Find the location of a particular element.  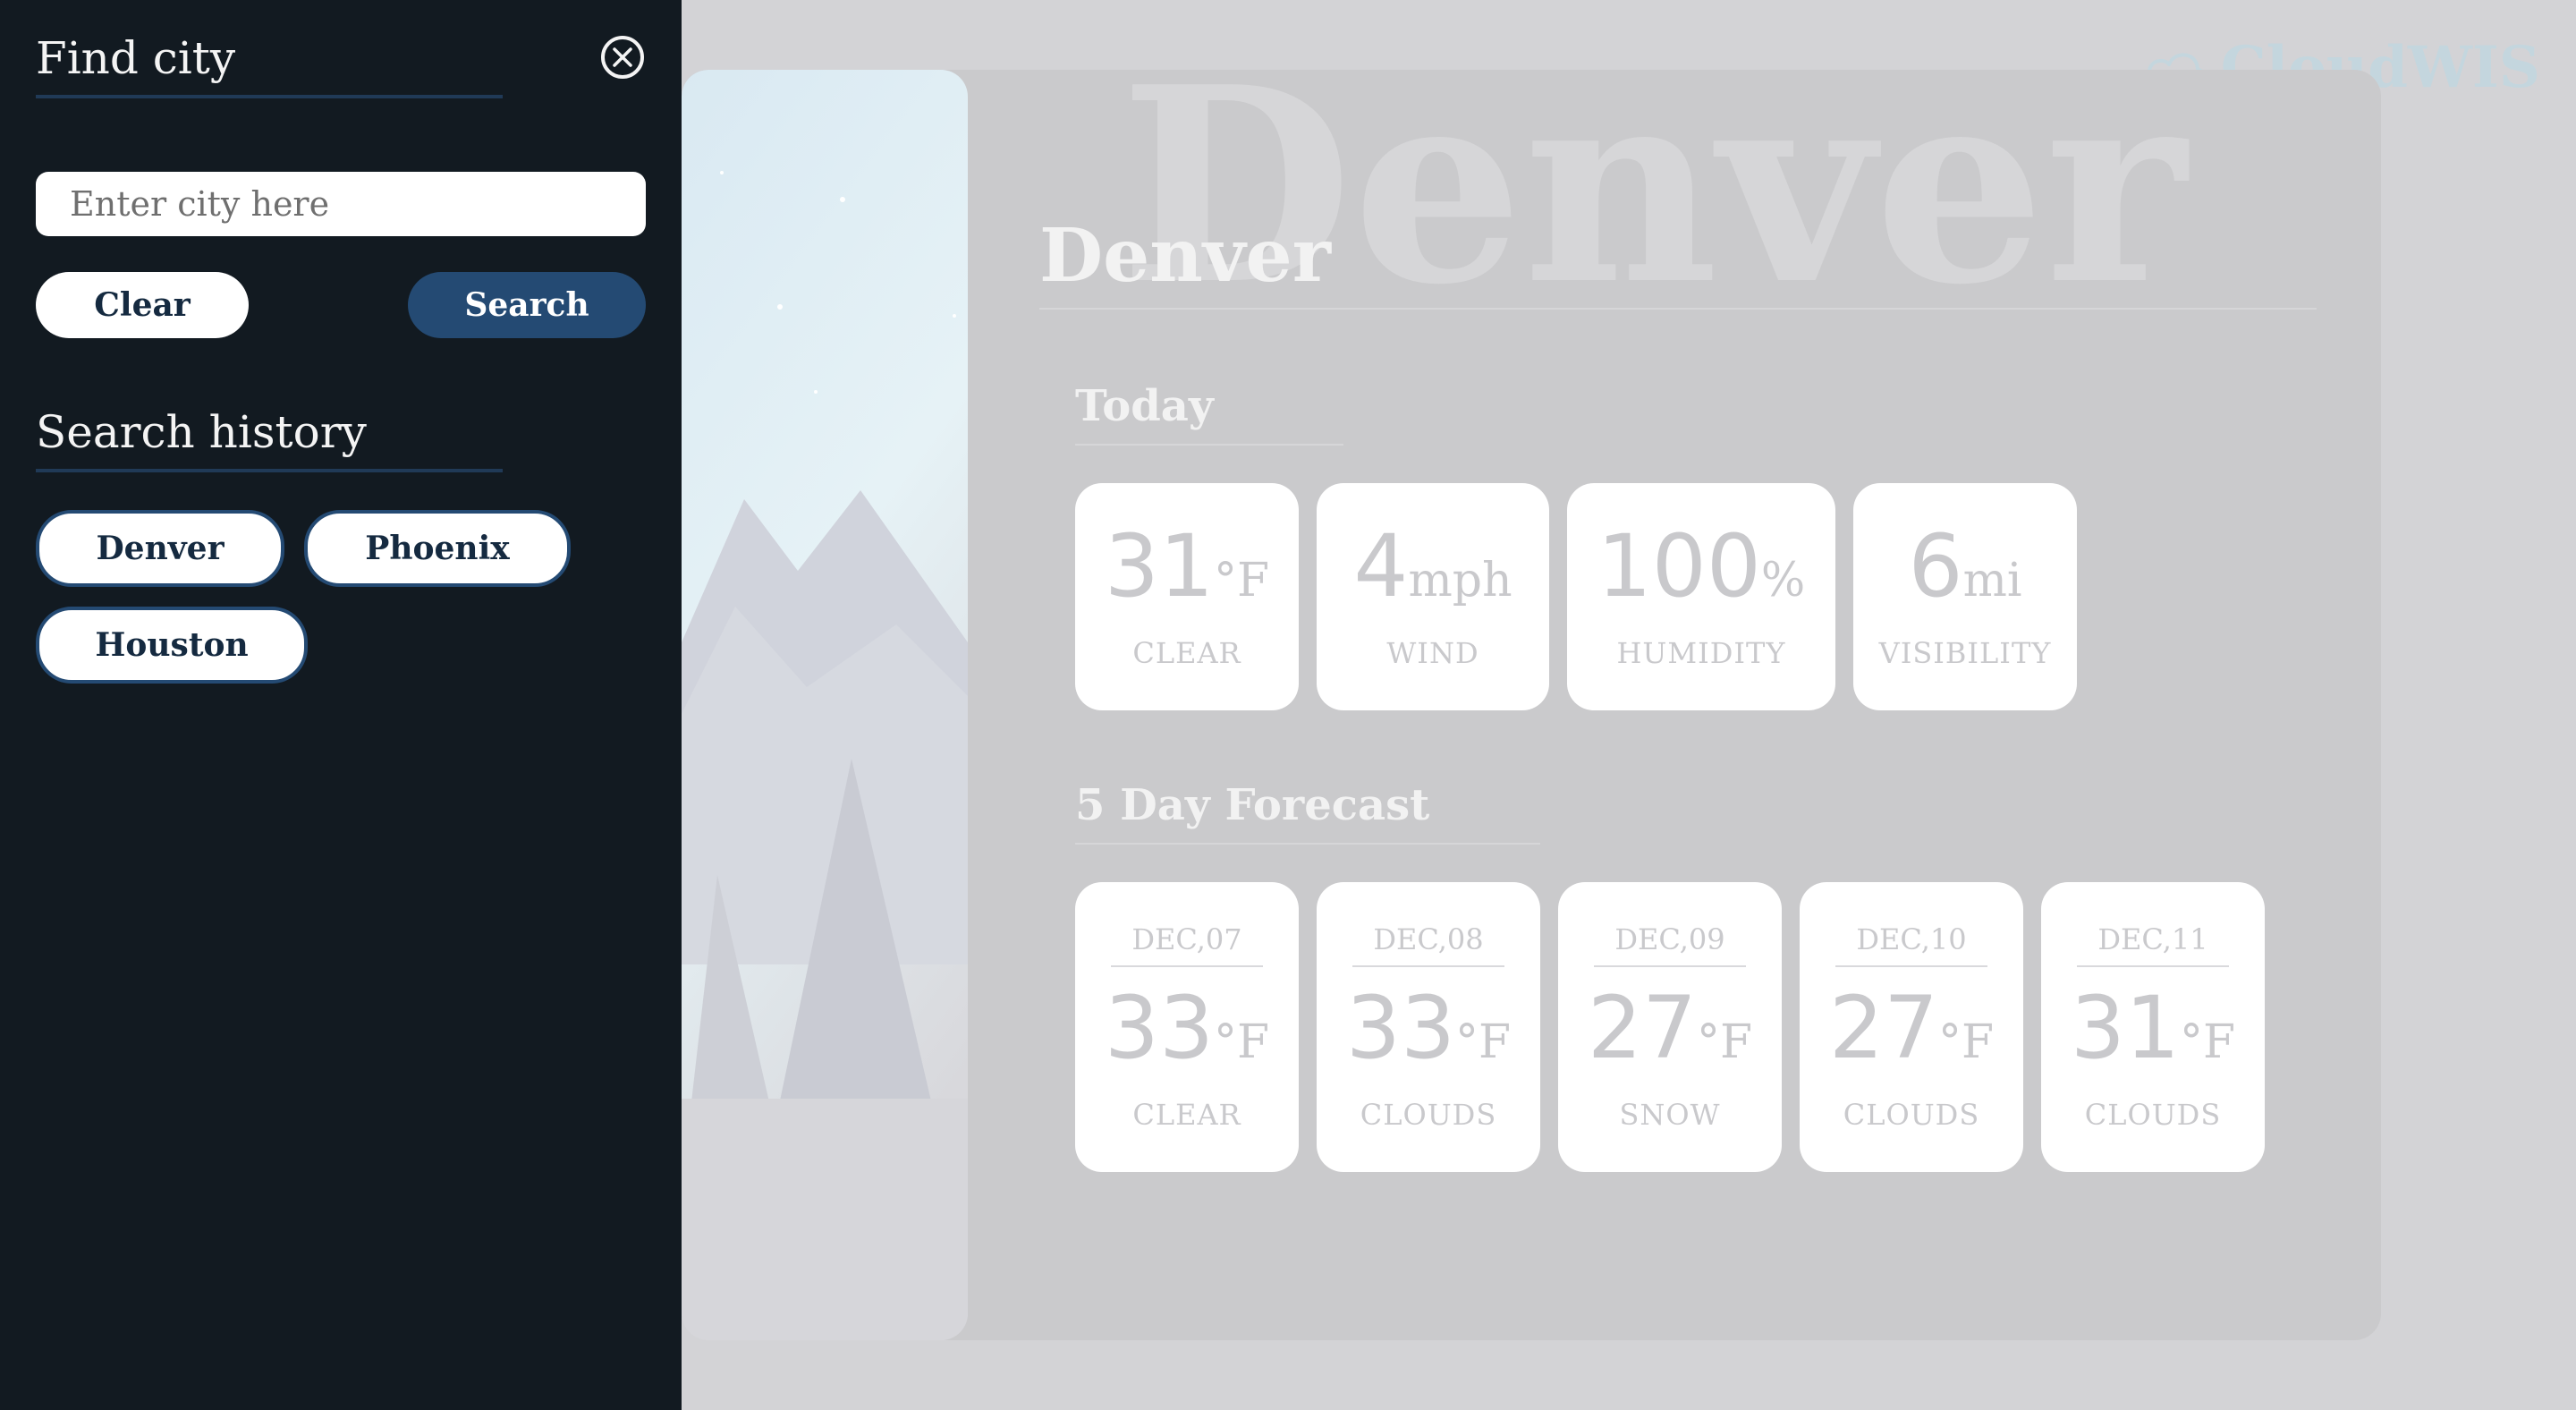

close-icon is located at coordinates (622, 57).